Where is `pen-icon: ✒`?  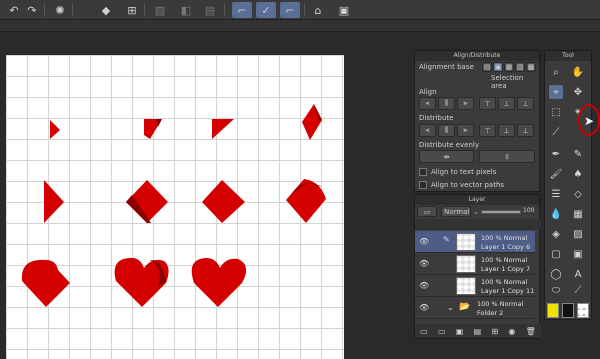
pen-icon: ✒ is located at coordinates (556, 154).